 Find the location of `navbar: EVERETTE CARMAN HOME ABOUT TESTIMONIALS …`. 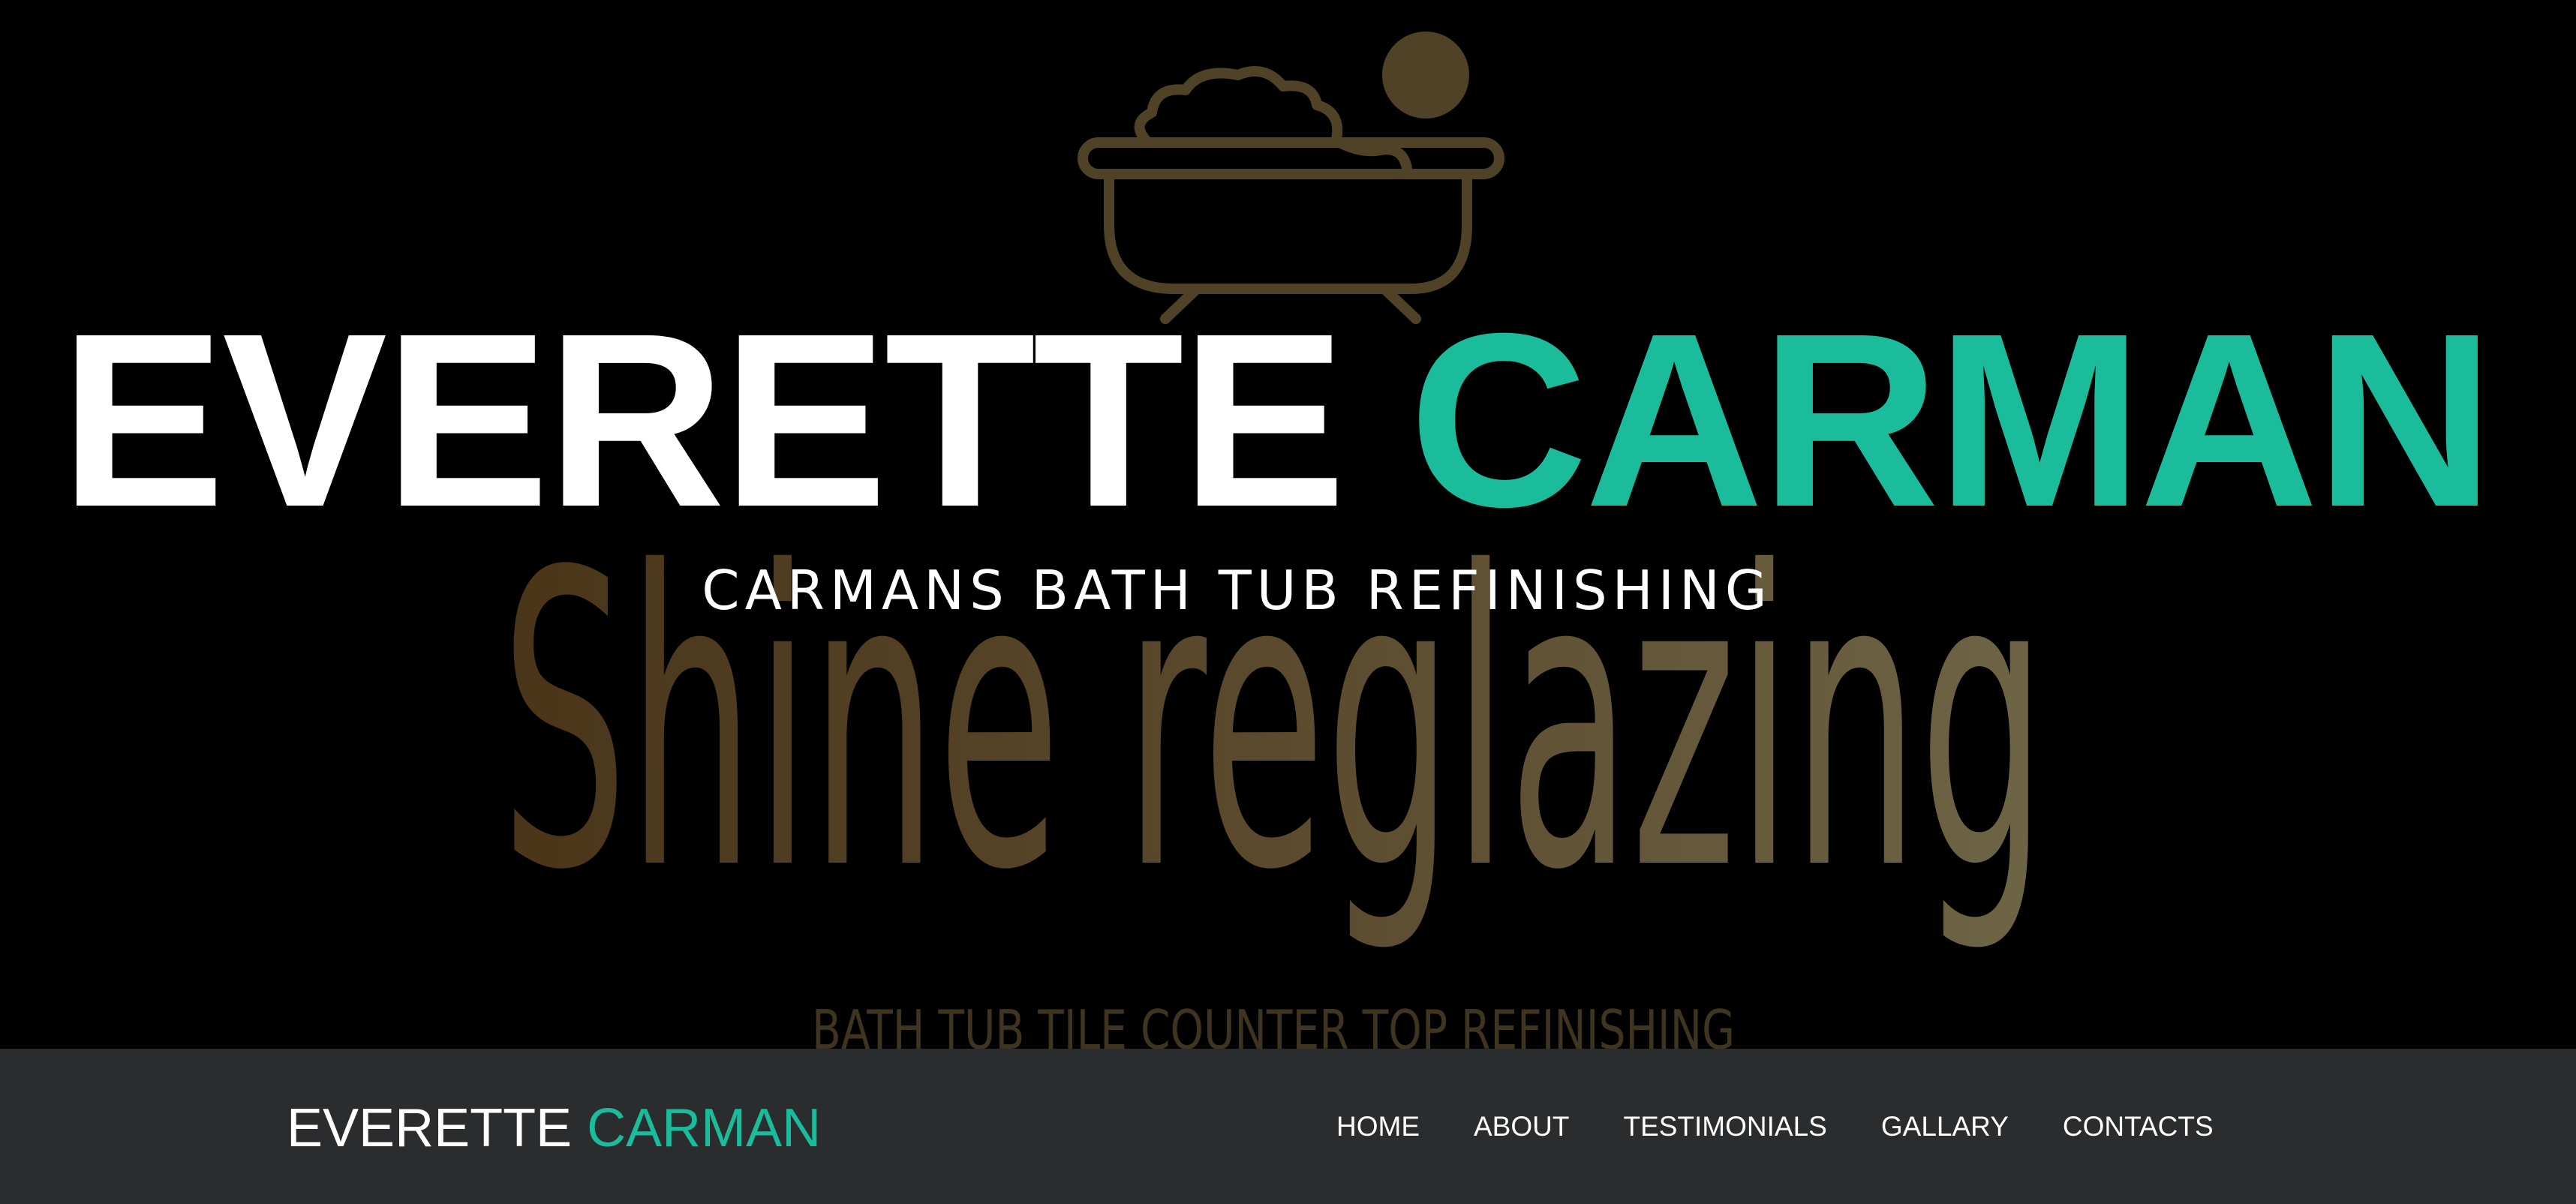

navbar: EVERETTE CARMAN HOME ABOUT TESTIMONIALS … is located at coordinates (1288, 1126).